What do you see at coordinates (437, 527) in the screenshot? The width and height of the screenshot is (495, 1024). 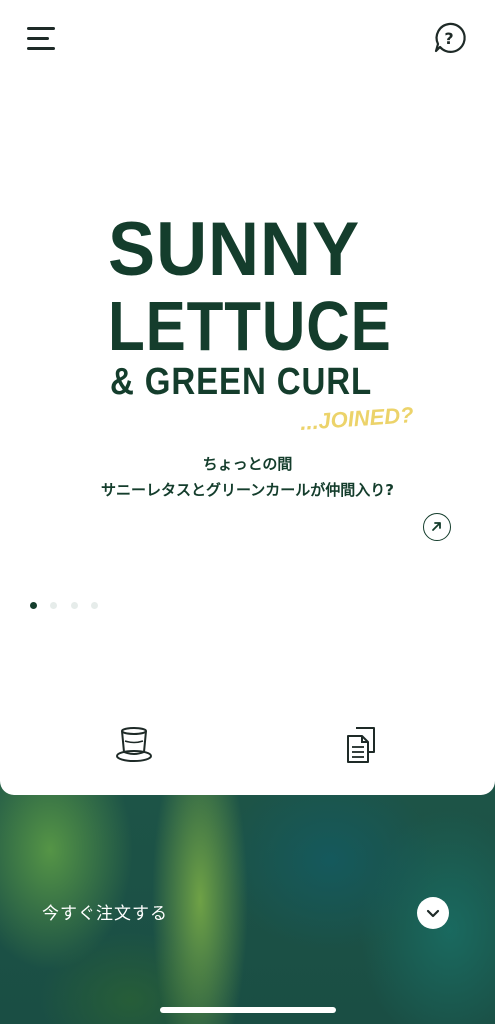 I see `arrow-up-right-icon` at bounding box center [437, 527].